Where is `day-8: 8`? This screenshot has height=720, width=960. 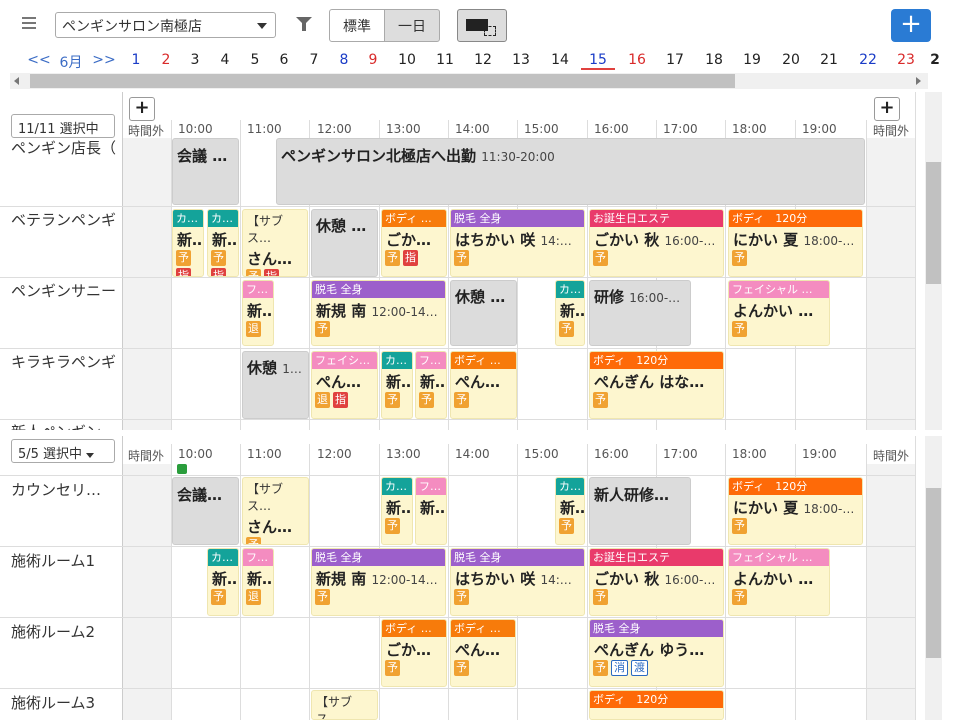
day-8: 8 is located at coordinates (344, 60).